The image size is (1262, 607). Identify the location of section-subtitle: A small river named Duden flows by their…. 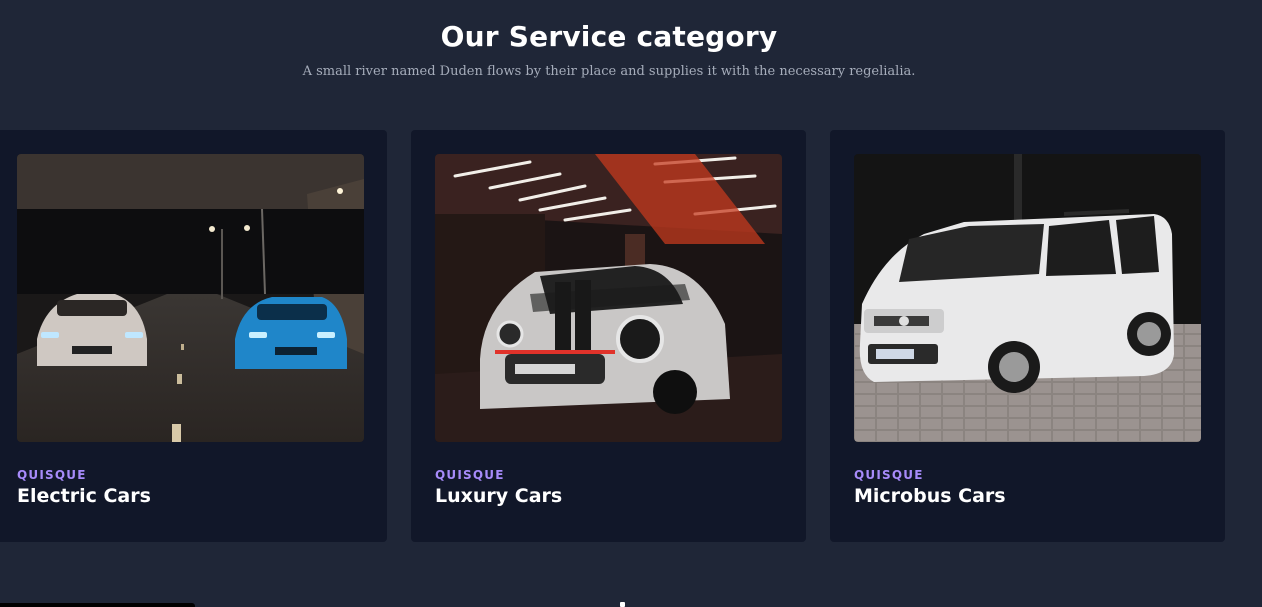
(609, 71).